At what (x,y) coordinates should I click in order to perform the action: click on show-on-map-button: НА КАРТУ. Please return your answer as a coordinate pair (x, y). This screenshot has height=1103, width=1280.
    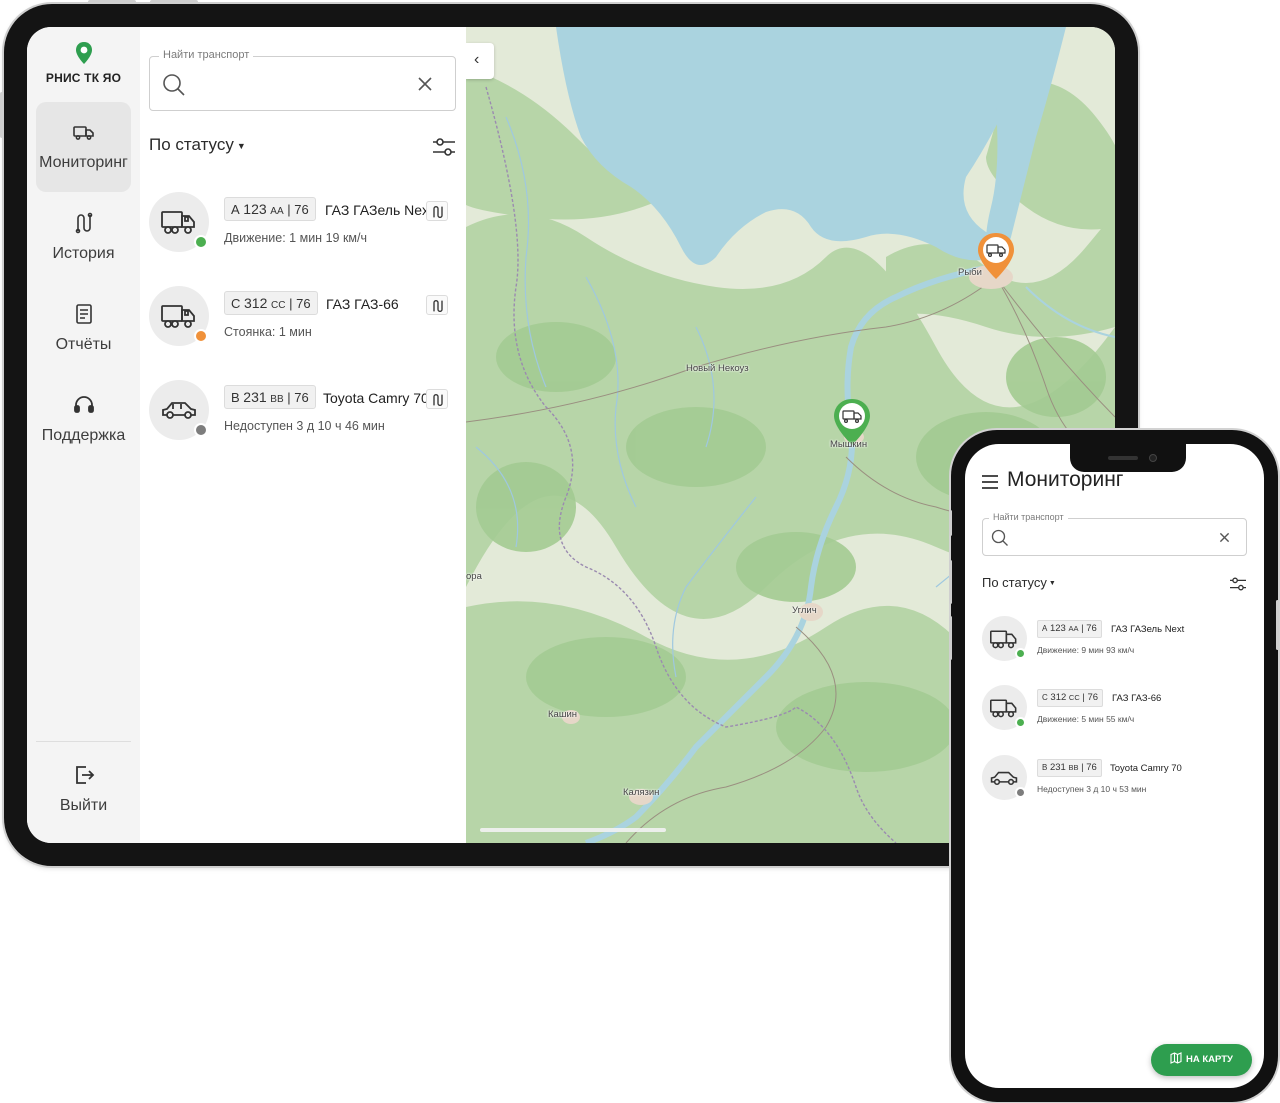
    Looking at the image, I should click on (1201, 1060).